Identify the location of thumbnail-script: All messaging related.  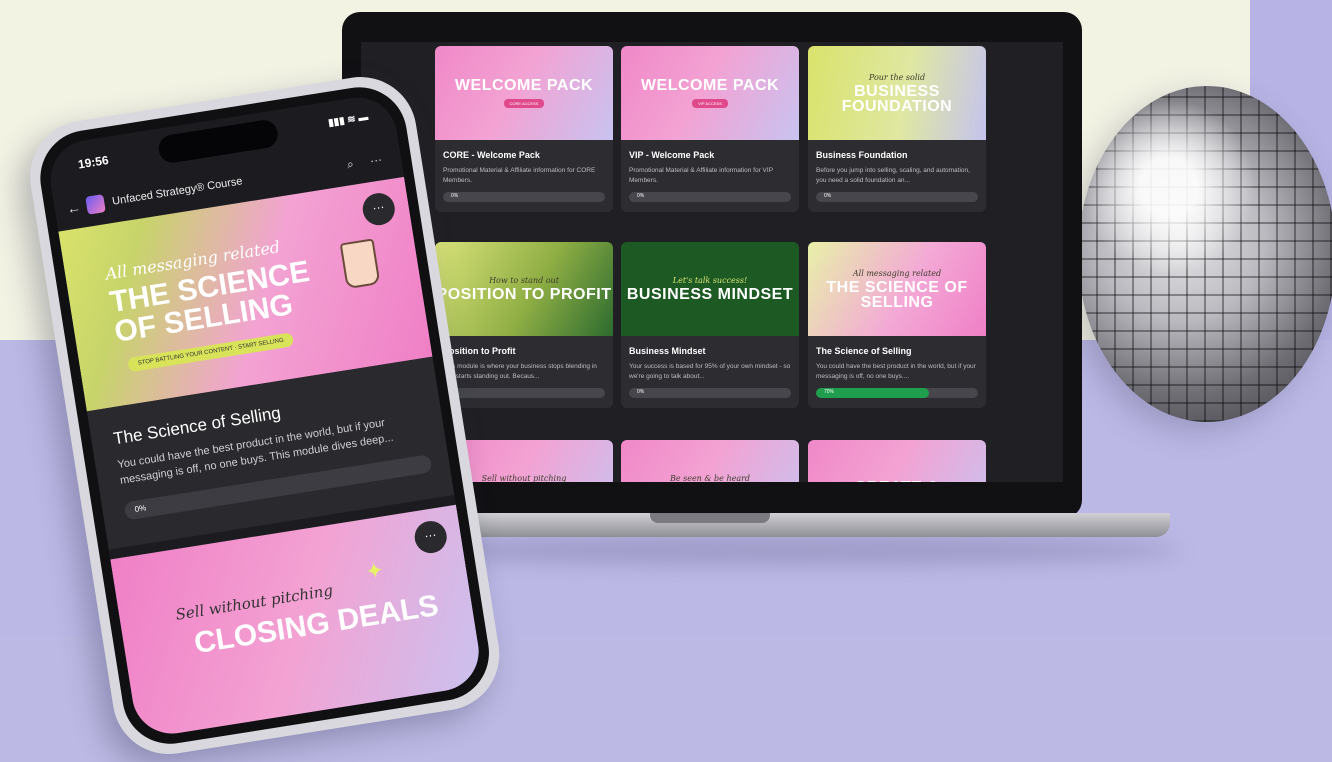
(897, 273).